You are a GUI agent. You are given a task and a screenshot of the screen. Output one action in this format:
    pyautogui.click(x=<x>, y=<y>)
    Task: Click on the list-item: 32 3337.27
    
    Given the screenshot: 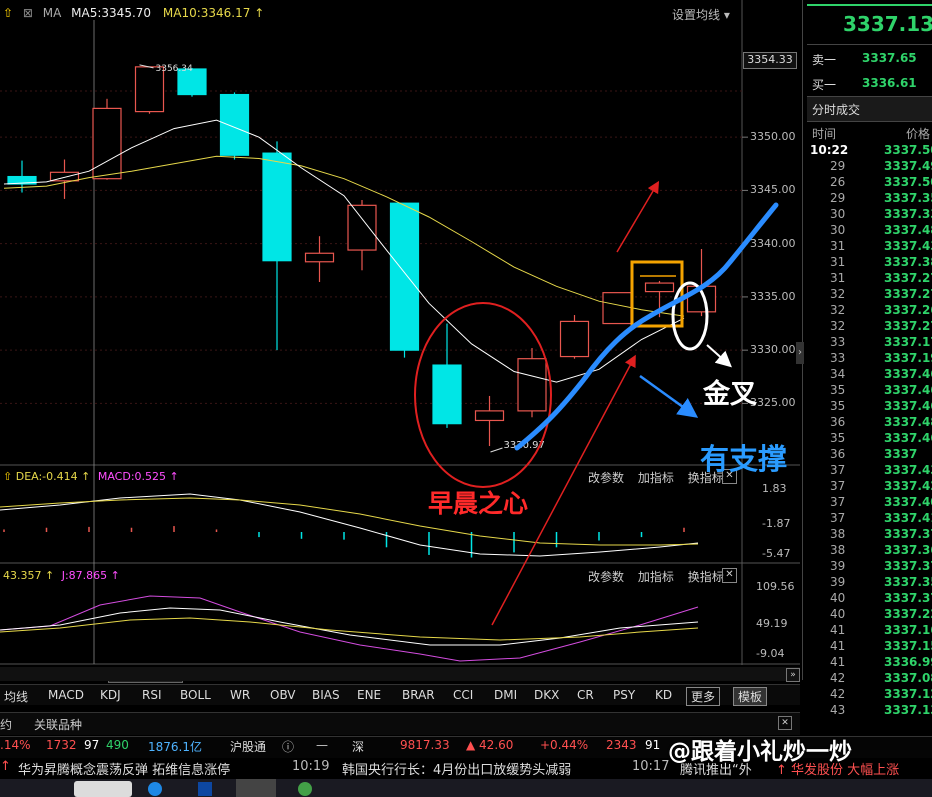 What is the action you would take?
    pyautogui.click(x=870, y=327)
    